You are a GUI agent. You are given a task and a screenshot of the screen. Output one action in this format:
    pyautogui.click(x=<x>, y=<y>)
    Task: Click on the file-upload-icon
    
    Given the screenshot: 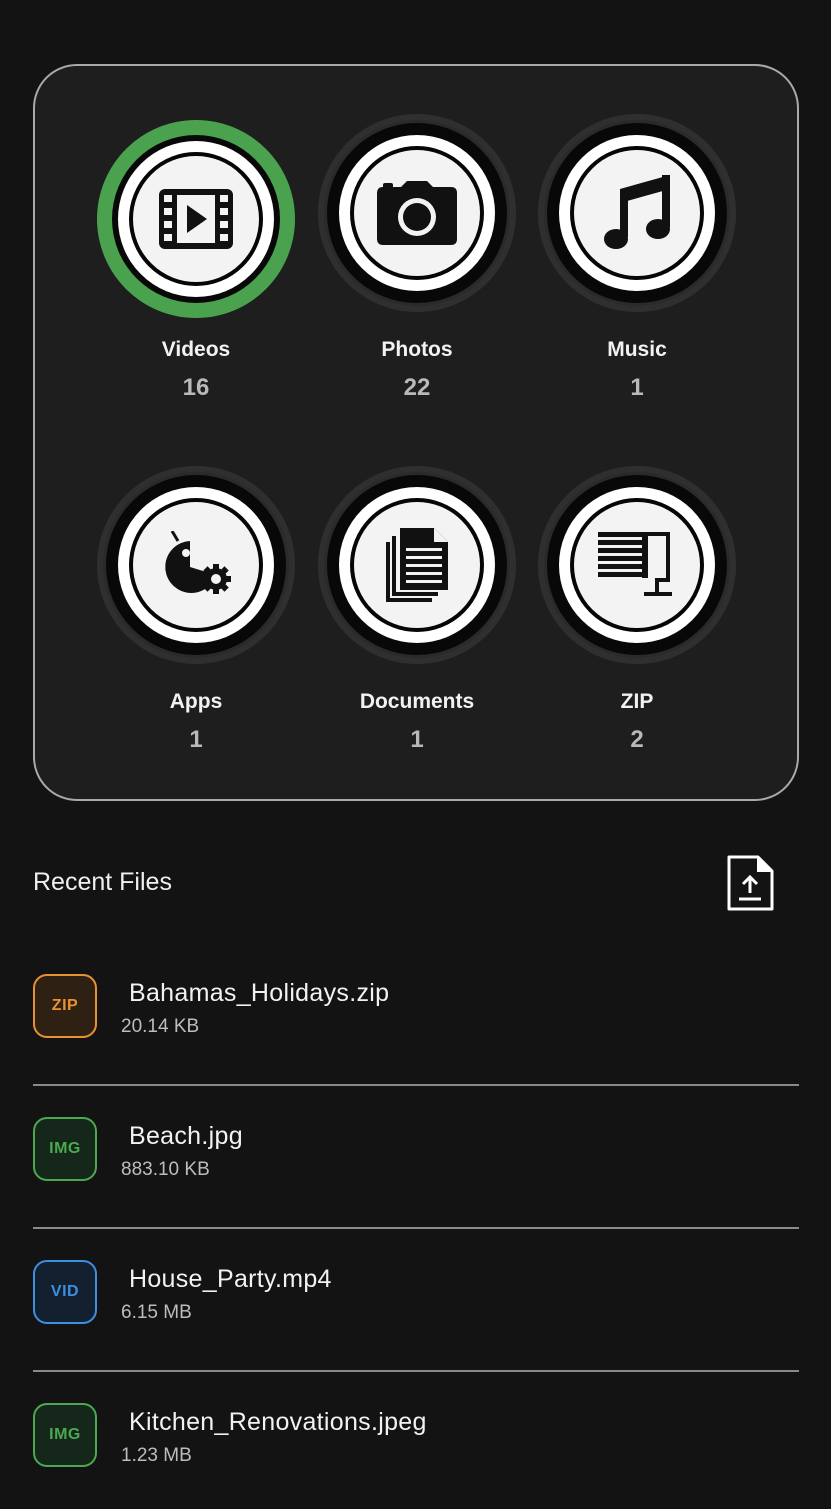 What is the action you would take?
    pyautogui.click(x=750, y=883)
    